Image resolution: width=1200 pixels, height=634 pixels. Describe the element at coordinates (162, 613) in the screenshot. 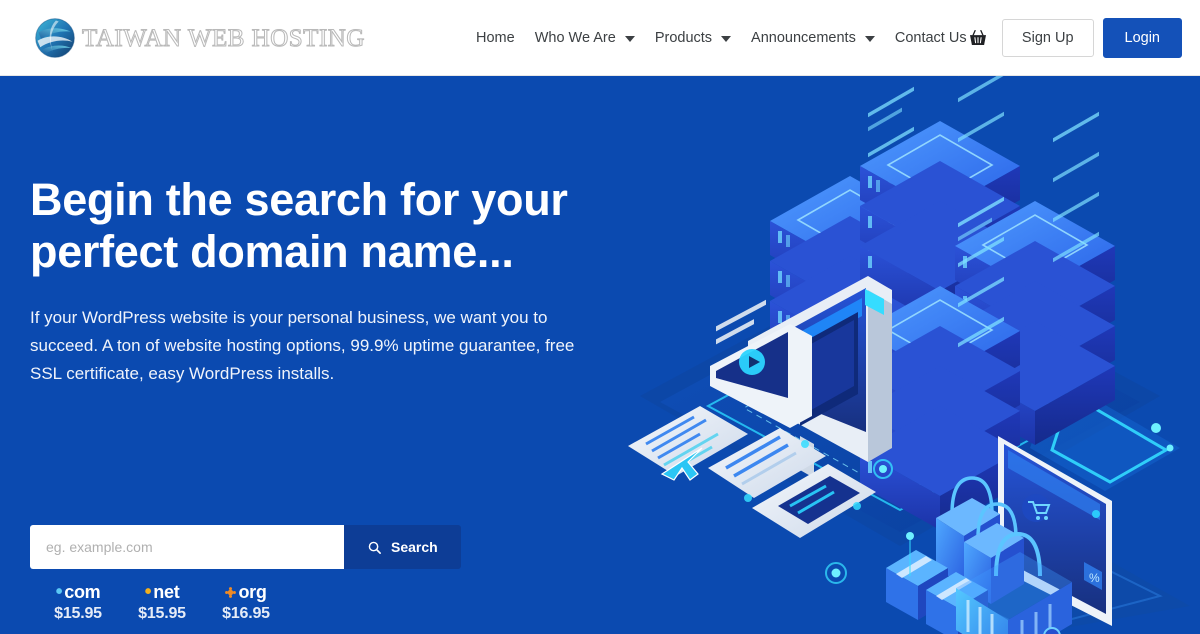

I see `tld-price-net: $15.95` at that location.